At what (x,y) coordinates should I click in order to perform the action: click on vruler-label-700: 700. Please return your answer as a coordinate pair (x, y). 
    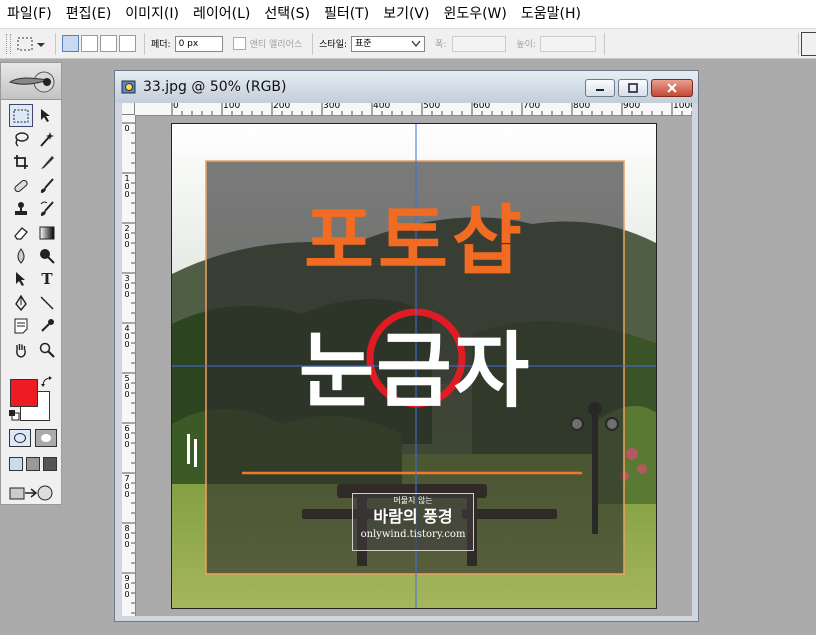
    Looking at the image, I should click on (127, 486).